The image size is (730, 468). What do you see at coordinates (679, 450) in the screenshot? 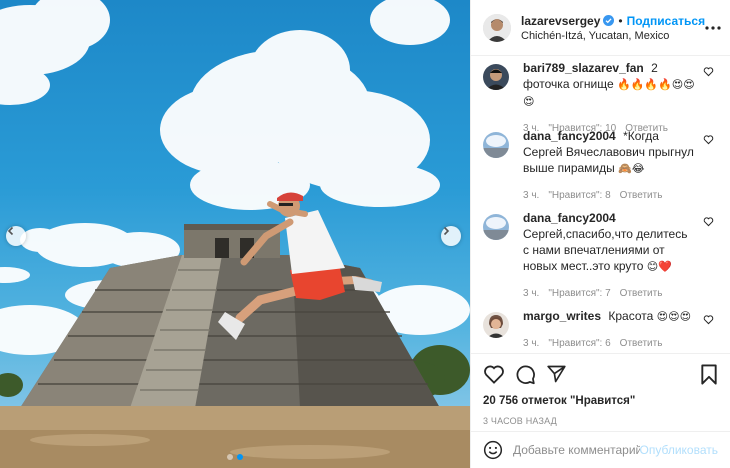
I see `publish-button: Опубликовать` at bounding box center [679, 450].